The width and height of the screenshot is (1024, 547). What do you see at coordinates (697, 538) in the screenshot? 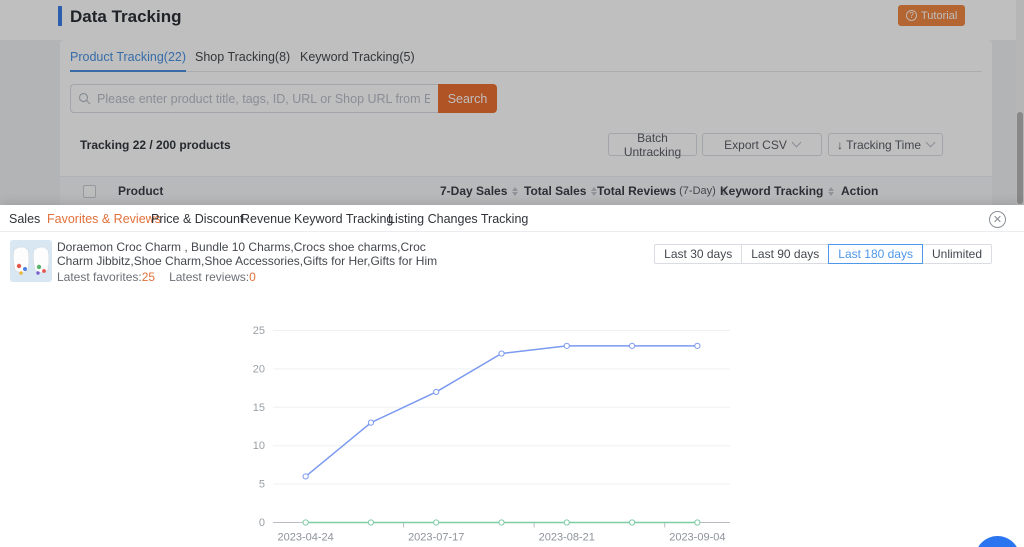
I see `svg-text: 2023-09-04` at bounding box center [697, 538].